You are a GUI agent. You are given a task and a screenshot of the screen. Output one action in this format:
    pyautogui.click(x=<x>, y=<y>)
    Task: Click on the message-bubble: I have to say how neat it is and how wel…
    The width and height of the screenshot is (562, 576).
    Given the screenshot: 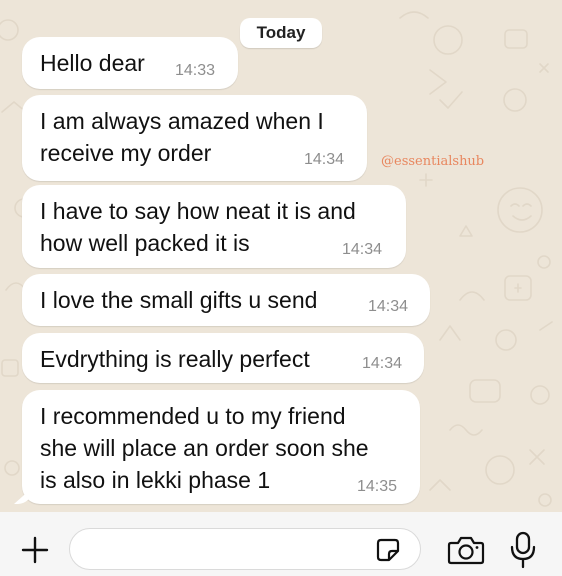 What is the action you would take?
    pyautogui.click(x=214, y=226)
    